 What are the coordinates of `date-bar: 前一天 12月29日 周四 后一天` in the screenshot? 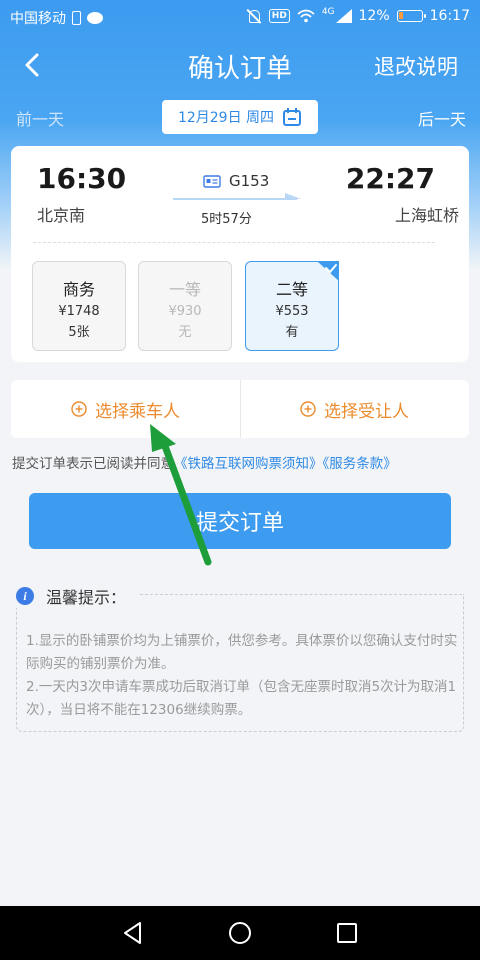 It's located at (240, 116).